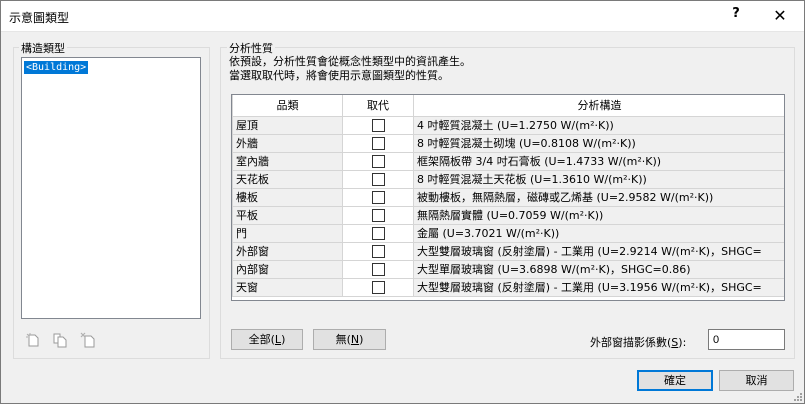  I want to click on shading-coefficient-label: 外部窗描影係數(S):, so click(638, 342).